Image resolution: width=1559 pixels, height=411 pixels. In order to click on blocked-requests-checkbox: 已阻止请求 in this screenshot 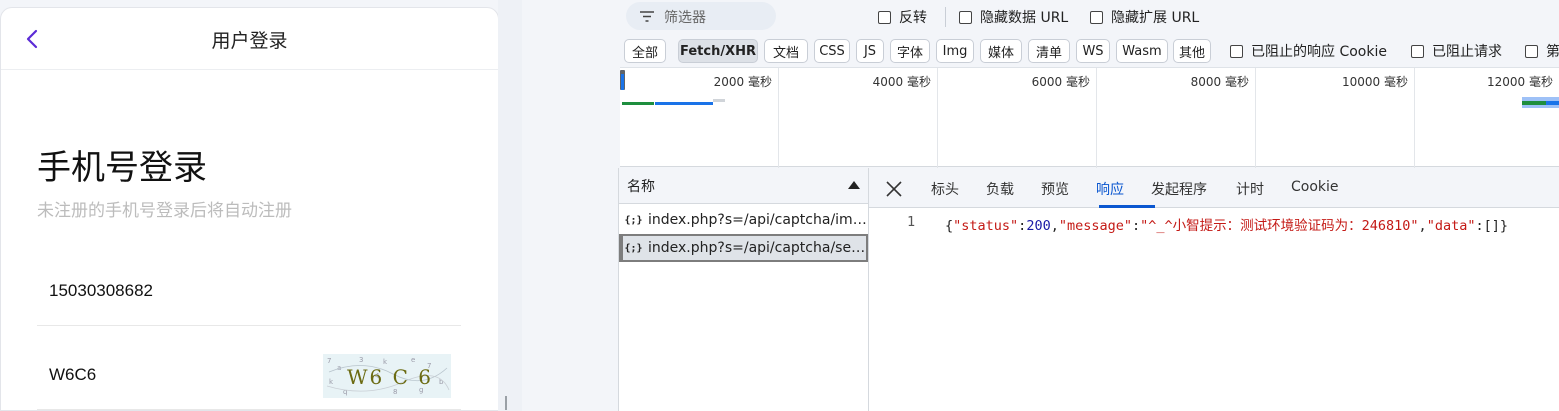, I will do `click(1456, 51)`.